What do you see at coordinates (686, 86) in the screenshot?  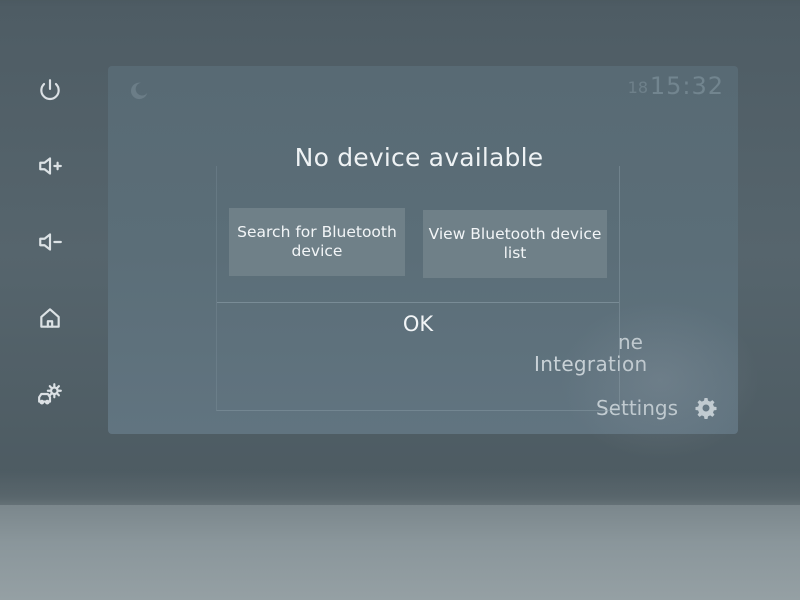 I see `status-clock: 15:32` at bounding box center [686, 86].